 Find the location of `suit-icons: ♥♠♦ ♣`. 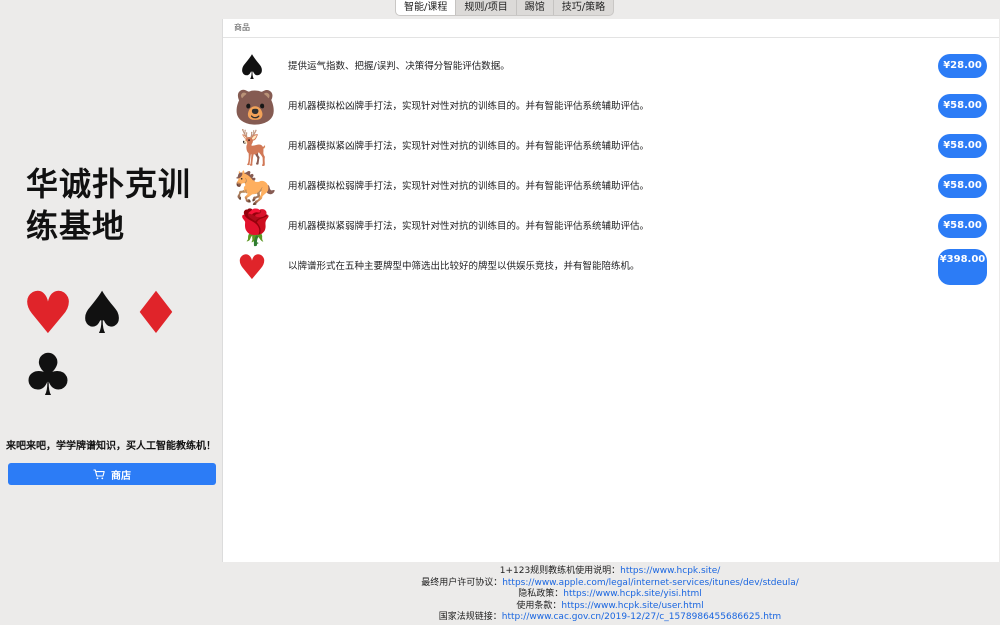

suit-icons: ♥♠♦ ♣ is located at coordinates (117, 344).